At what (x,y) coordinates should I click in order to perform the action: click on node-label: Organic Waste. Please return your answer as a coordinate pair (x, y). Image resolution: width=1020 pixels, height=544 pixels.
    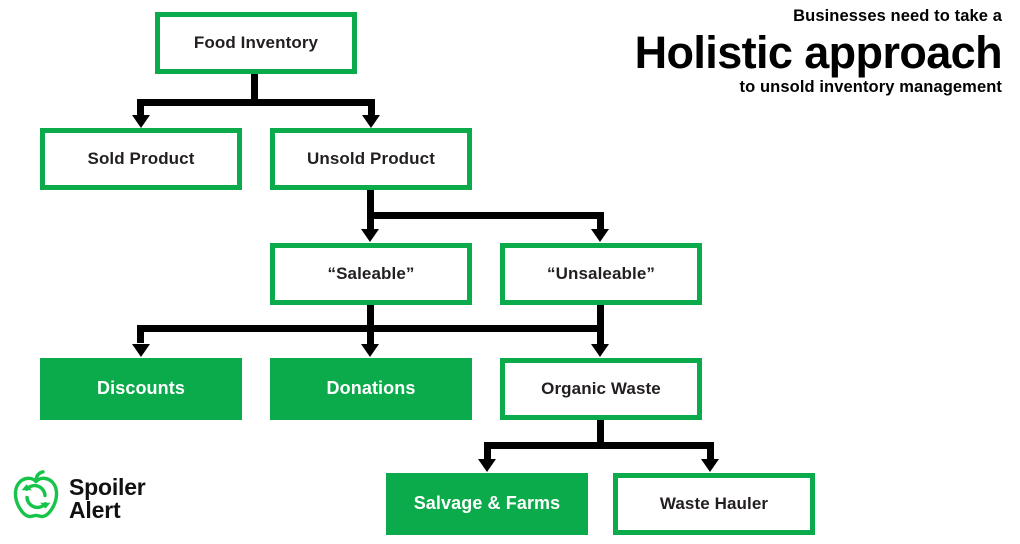
    Looking at the image, I should click on (601, 388).